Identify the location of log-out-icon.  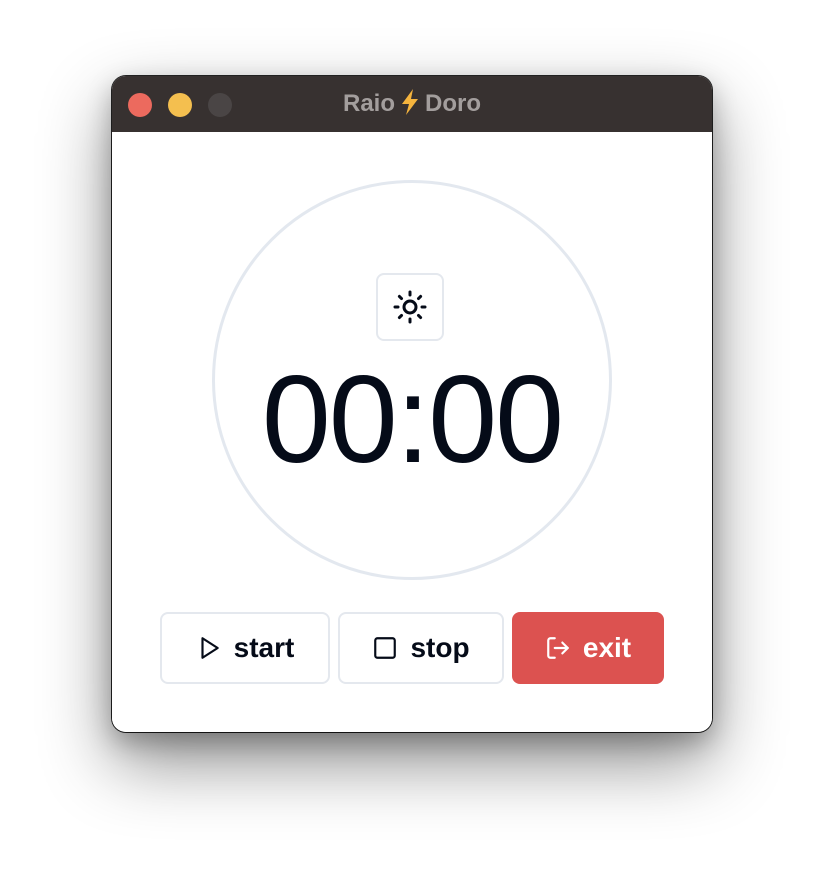
(558, 648).